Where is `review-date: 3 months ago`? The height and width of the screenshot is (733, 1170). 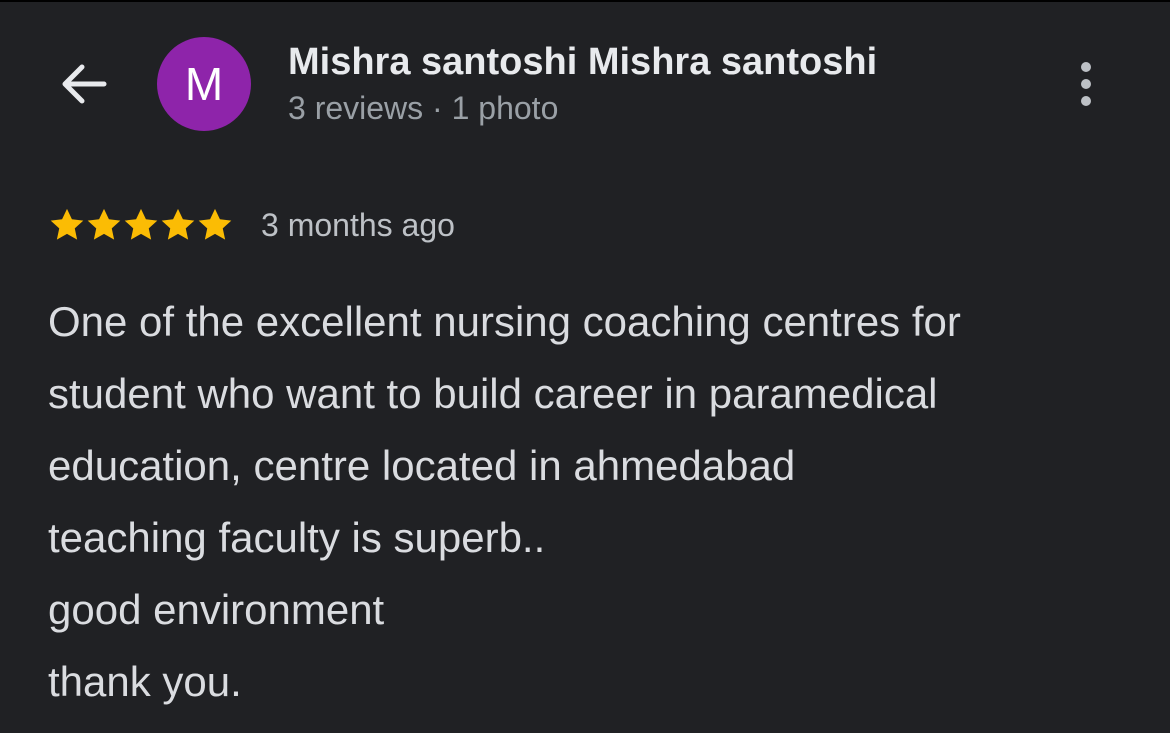
review-date: 3 months ago is located at coordinates (358, 224).